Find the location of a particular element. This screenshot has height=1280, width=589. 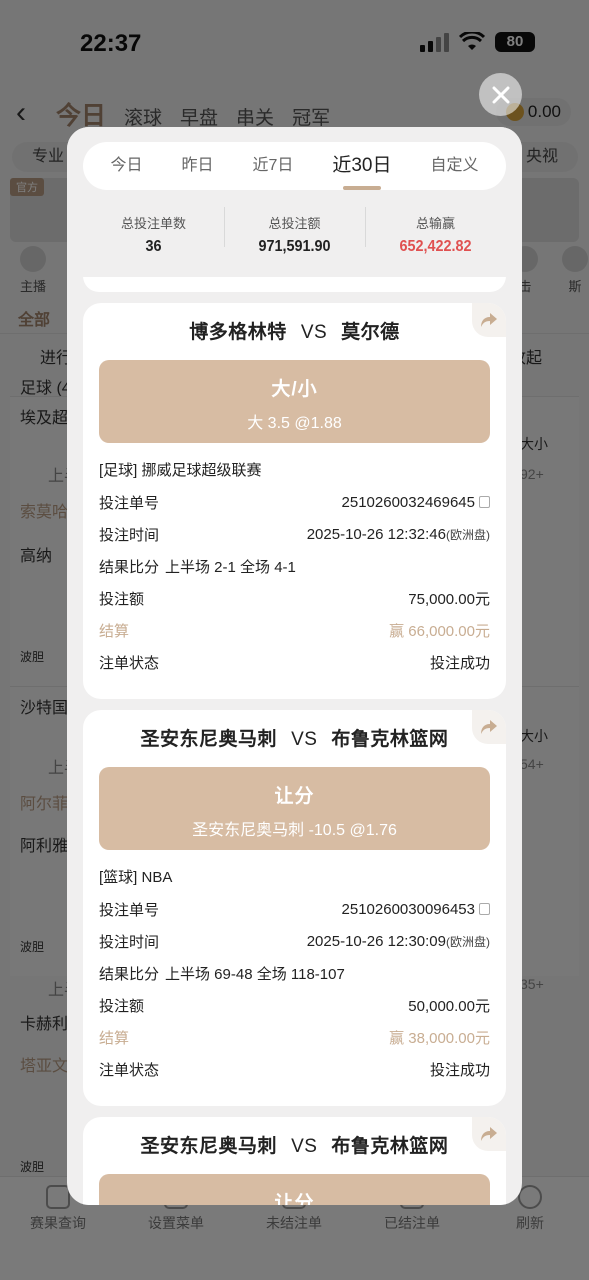

amount-value: 50,000.00元 is located at coordinates (449, 1006).